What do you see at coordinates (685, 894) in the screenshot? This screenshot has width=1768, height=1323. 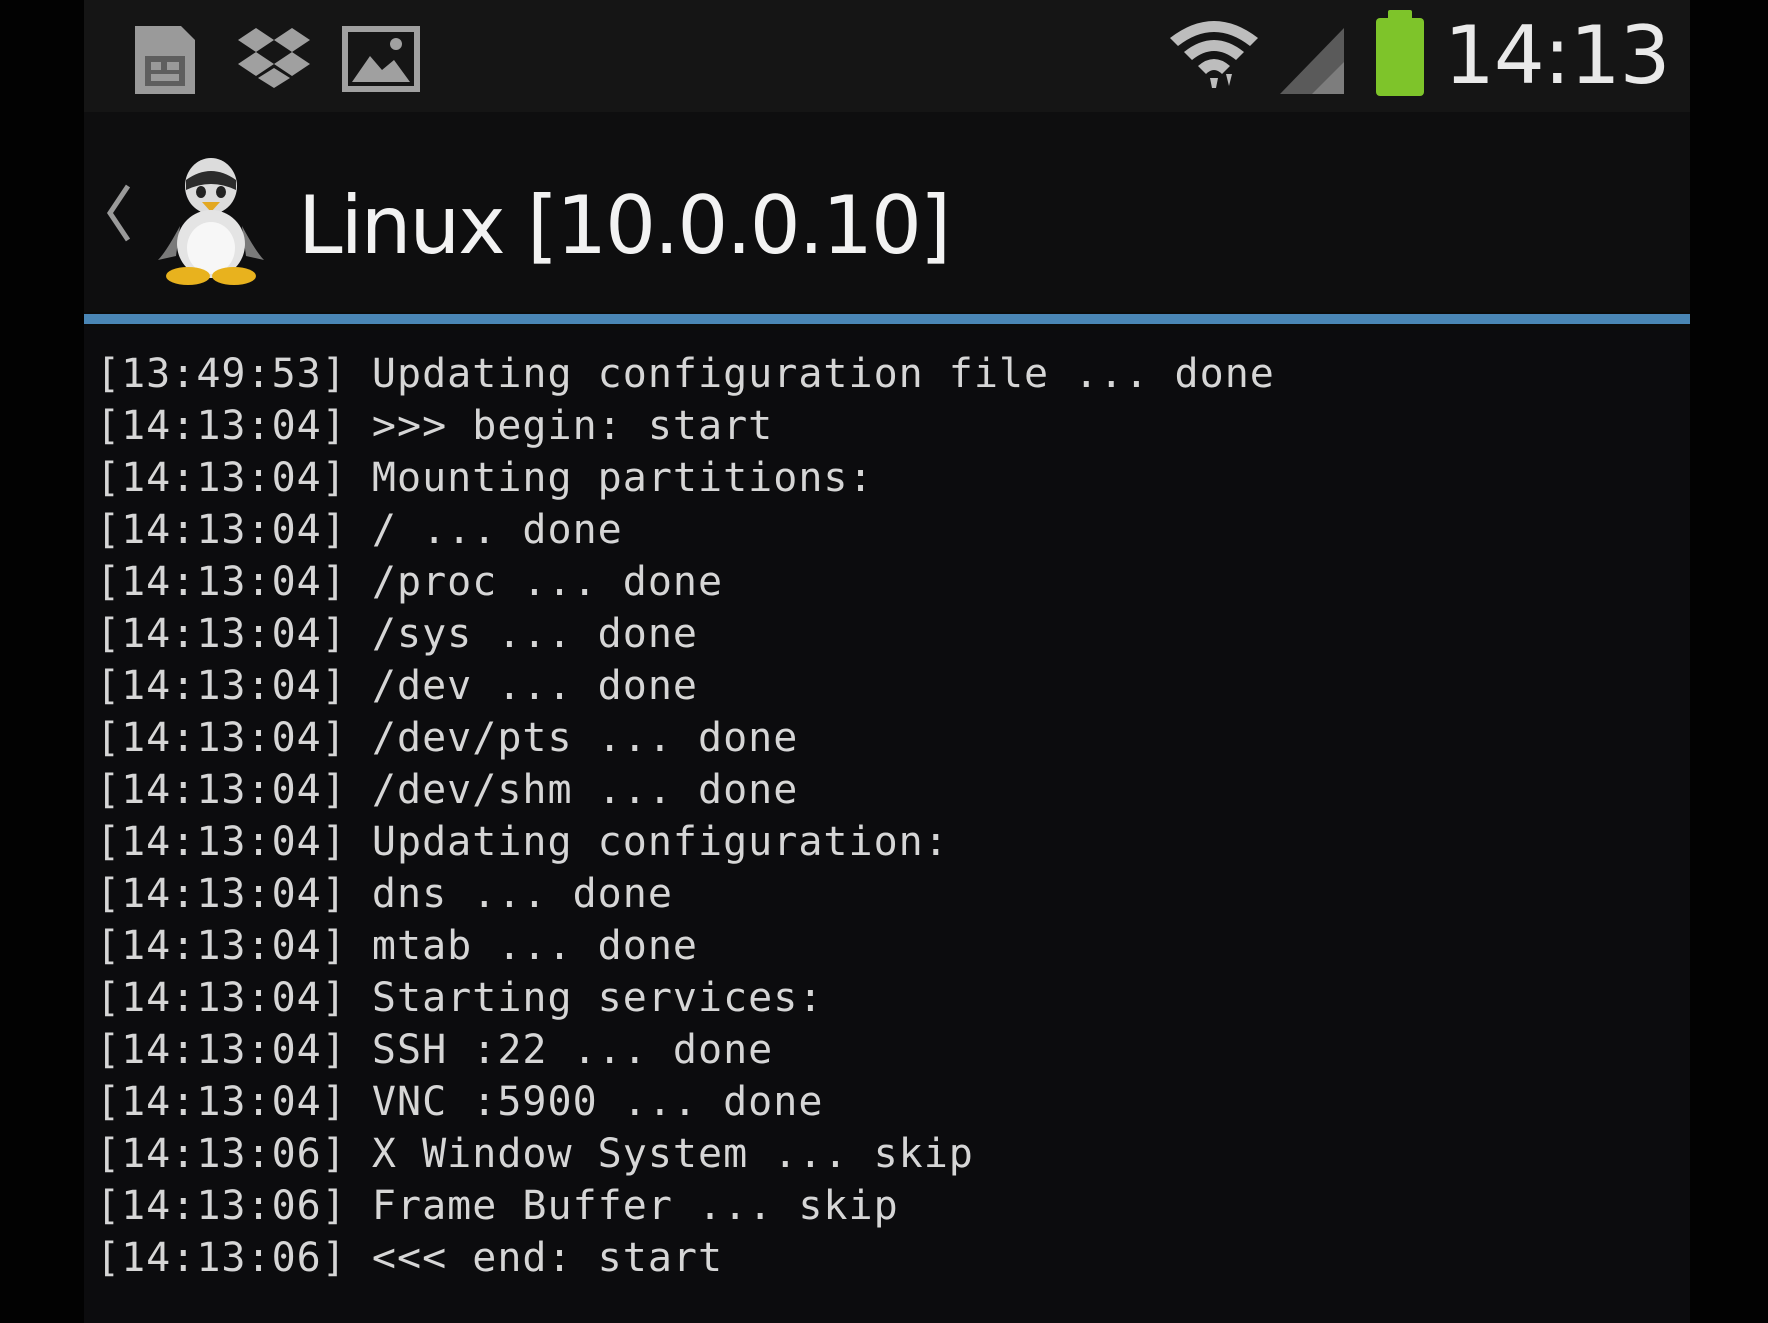 I see `log-line: [14:13:04] dns ... done` at bounding box center [685, 894].